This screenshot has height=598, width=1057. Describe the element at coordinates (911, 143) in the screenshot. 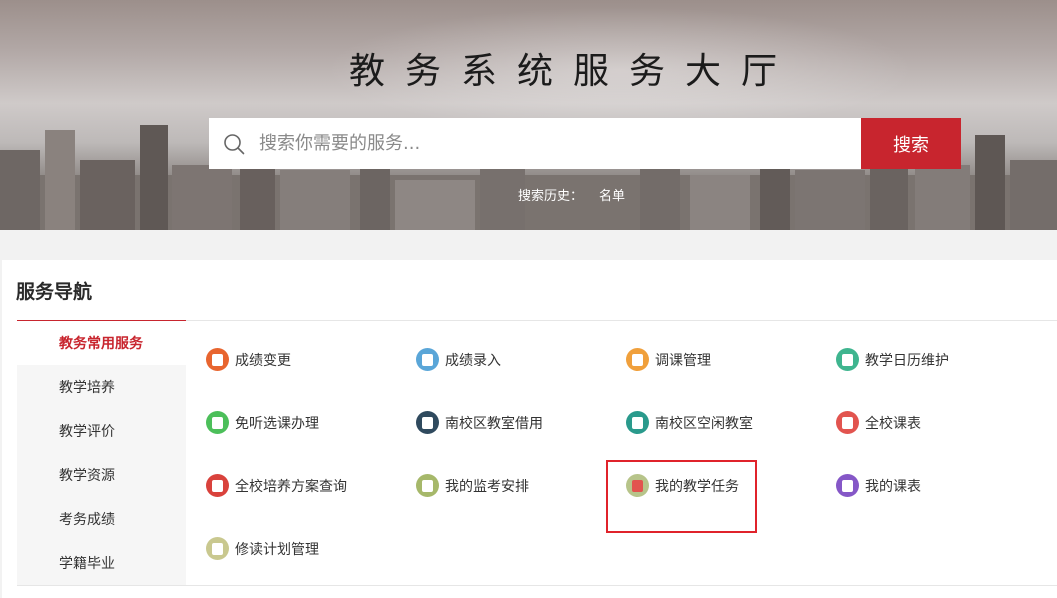

I see `search-button: 搜索` at that location.